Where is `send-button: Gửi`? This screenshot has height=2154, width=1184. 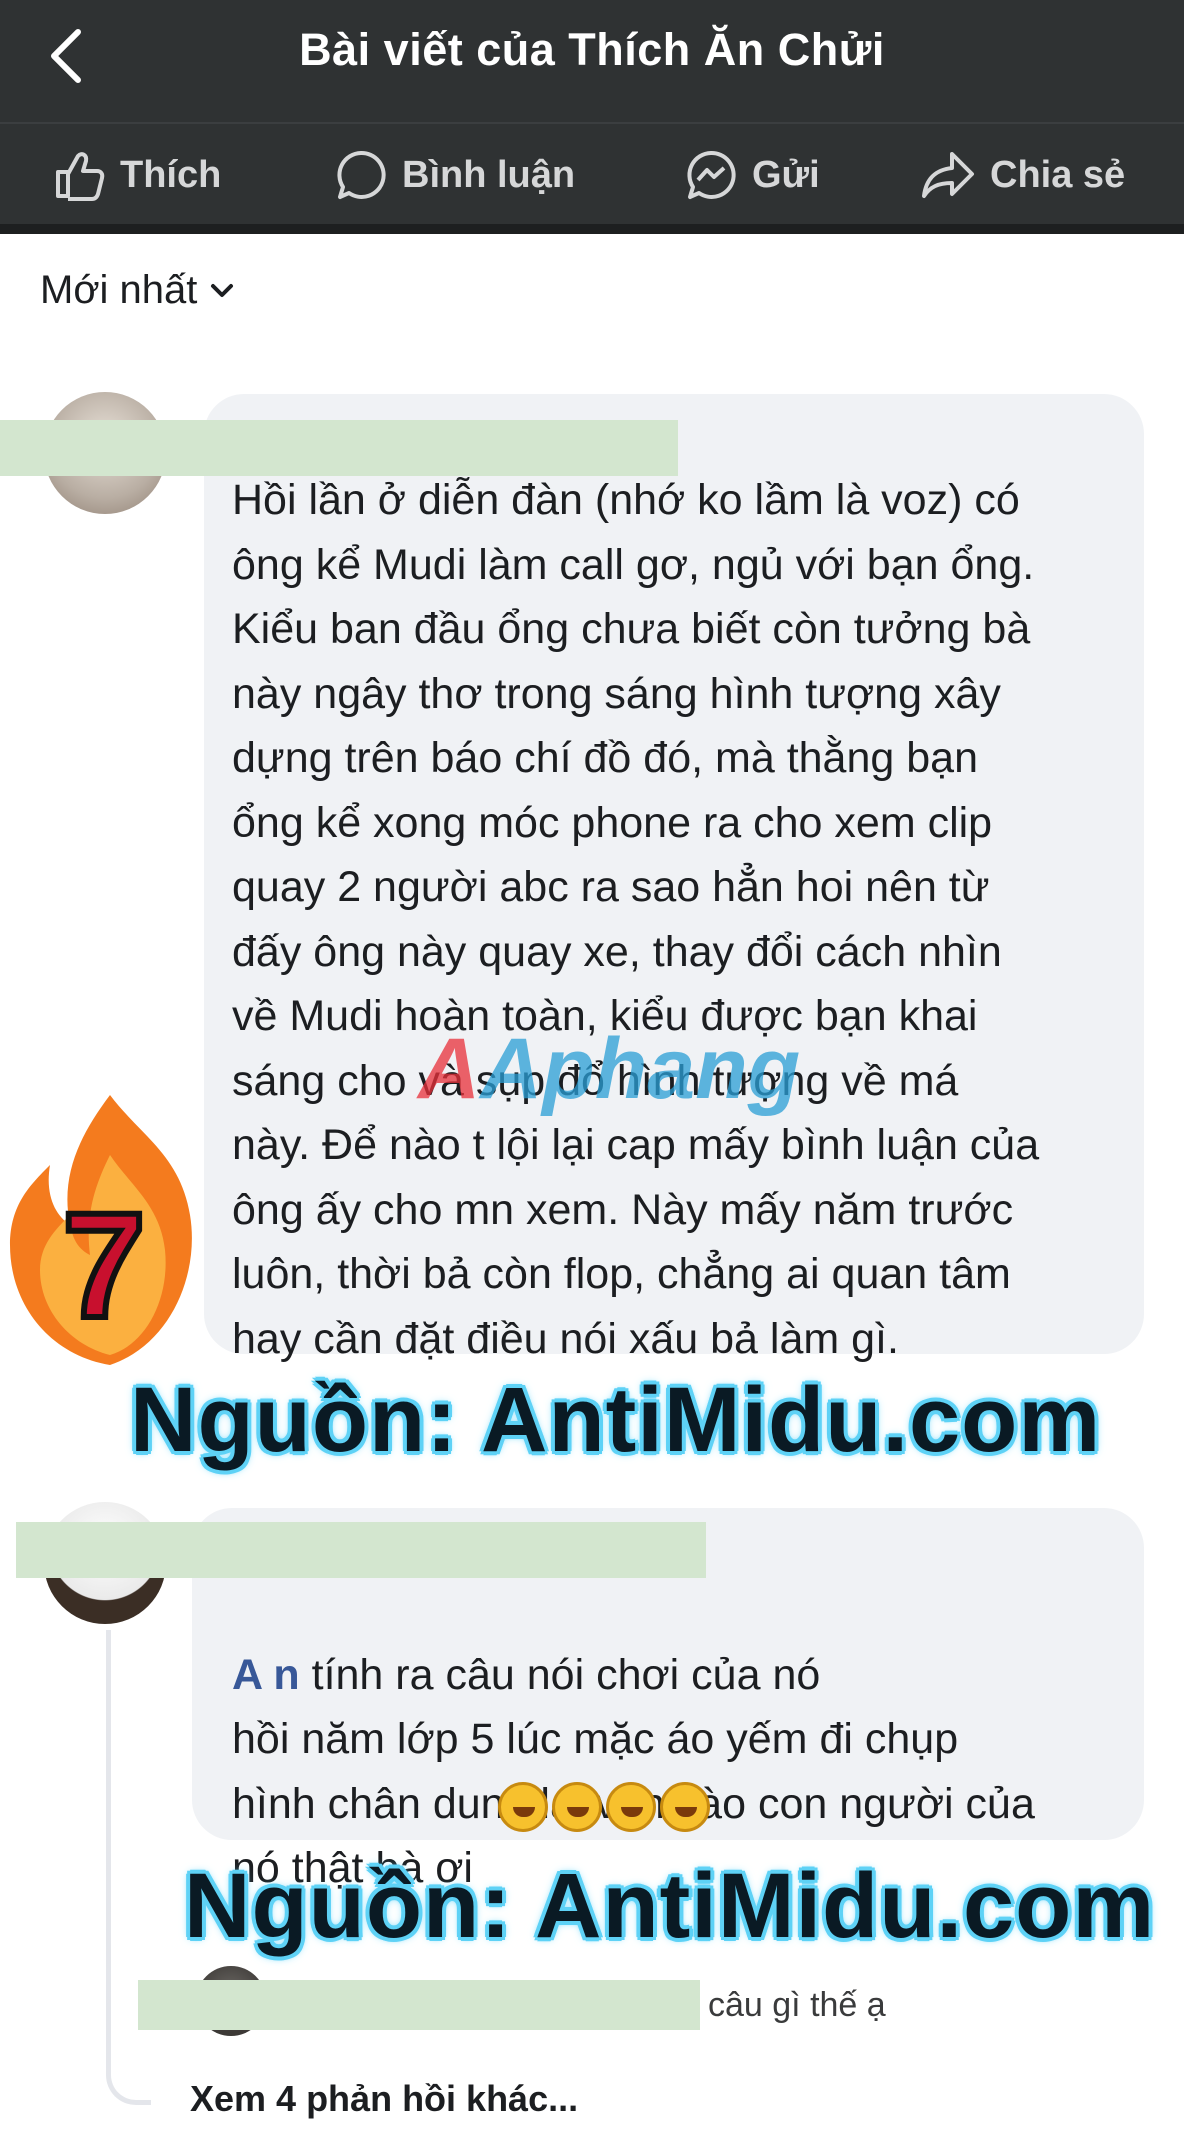 send-button: Gửi is located at coordinates (752, 175).